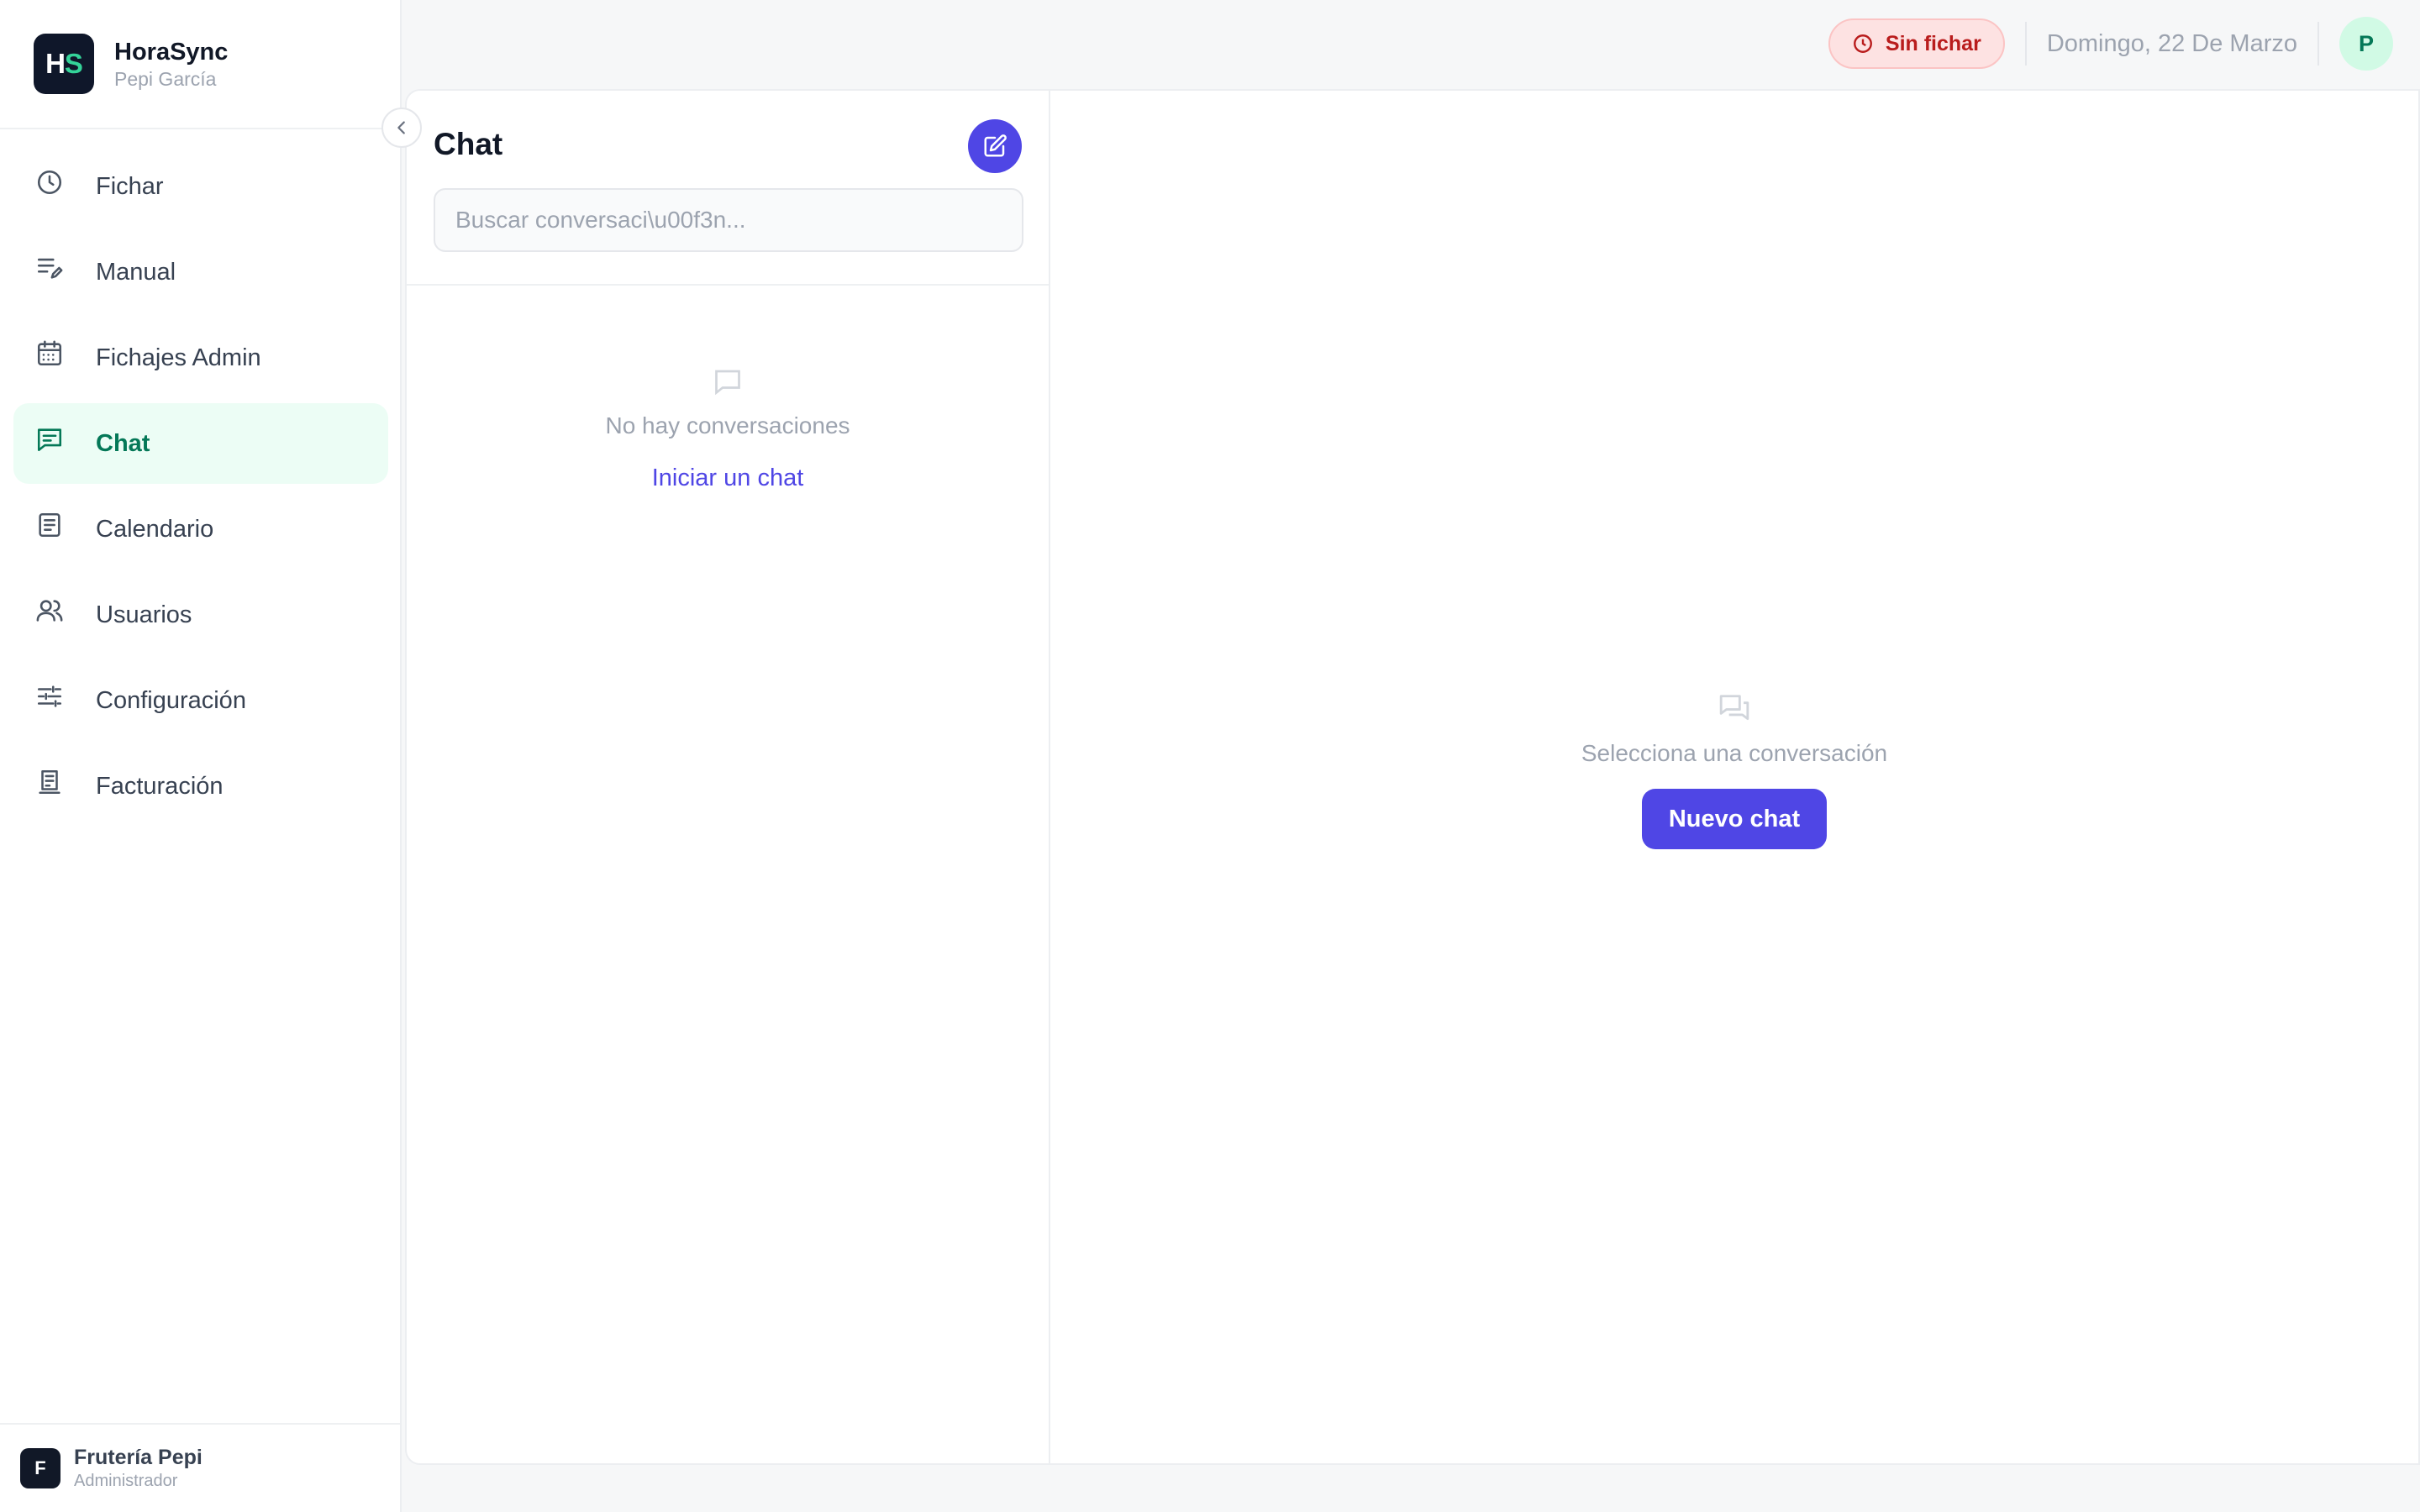 This screenshot has width=2420, height=1512. What do you see at coordinates (1735, 819) in the screenshot?
I see `new-chat-button: Nuevo chat` at bounding box center [1735, 819].